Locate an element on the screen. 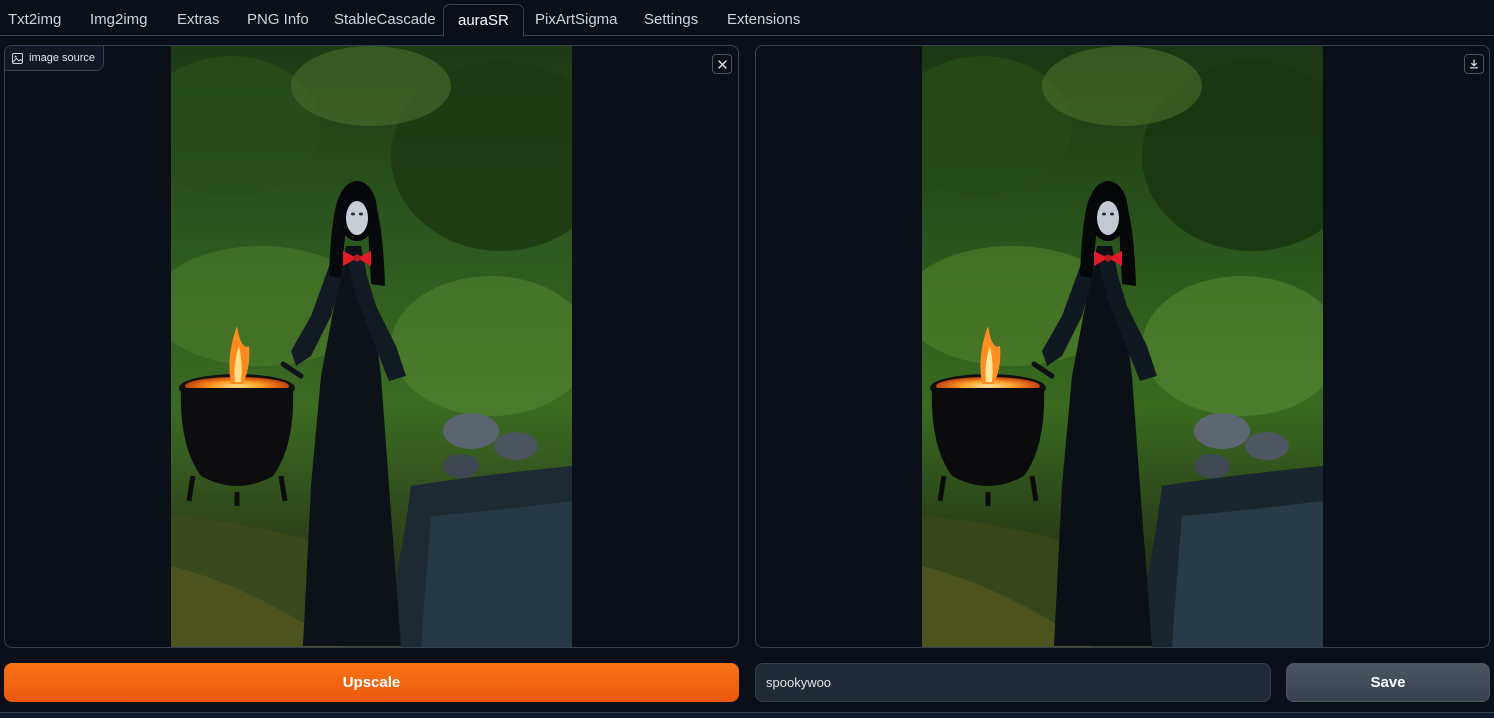  download-button is located at coordinates (1474, 64).